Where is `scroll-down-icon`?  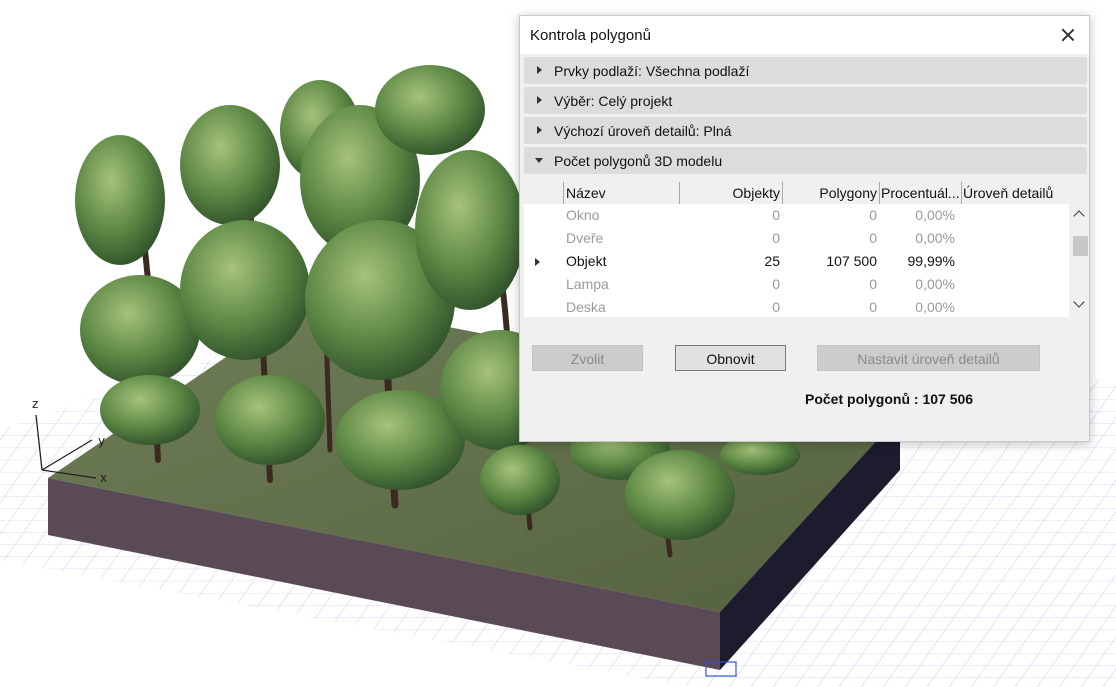
scroll-down-icon is located at coordinates (1079, 303).